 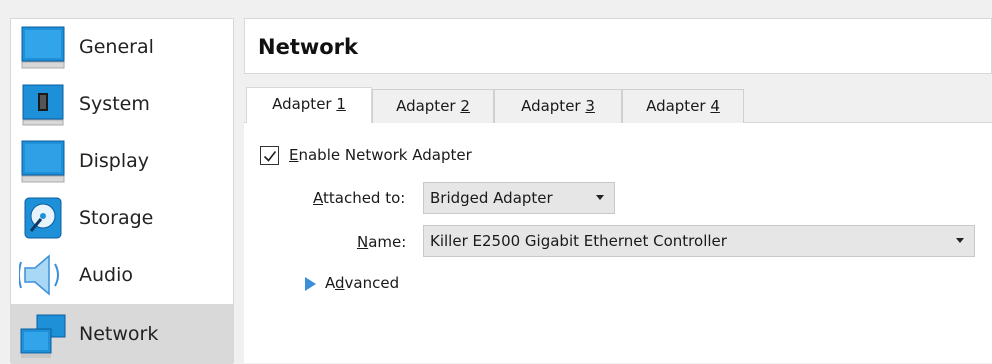 What do you see at coordinates (43, 218) in the screenshot?
I see `storage-icon` at bounding box center [43, 218].